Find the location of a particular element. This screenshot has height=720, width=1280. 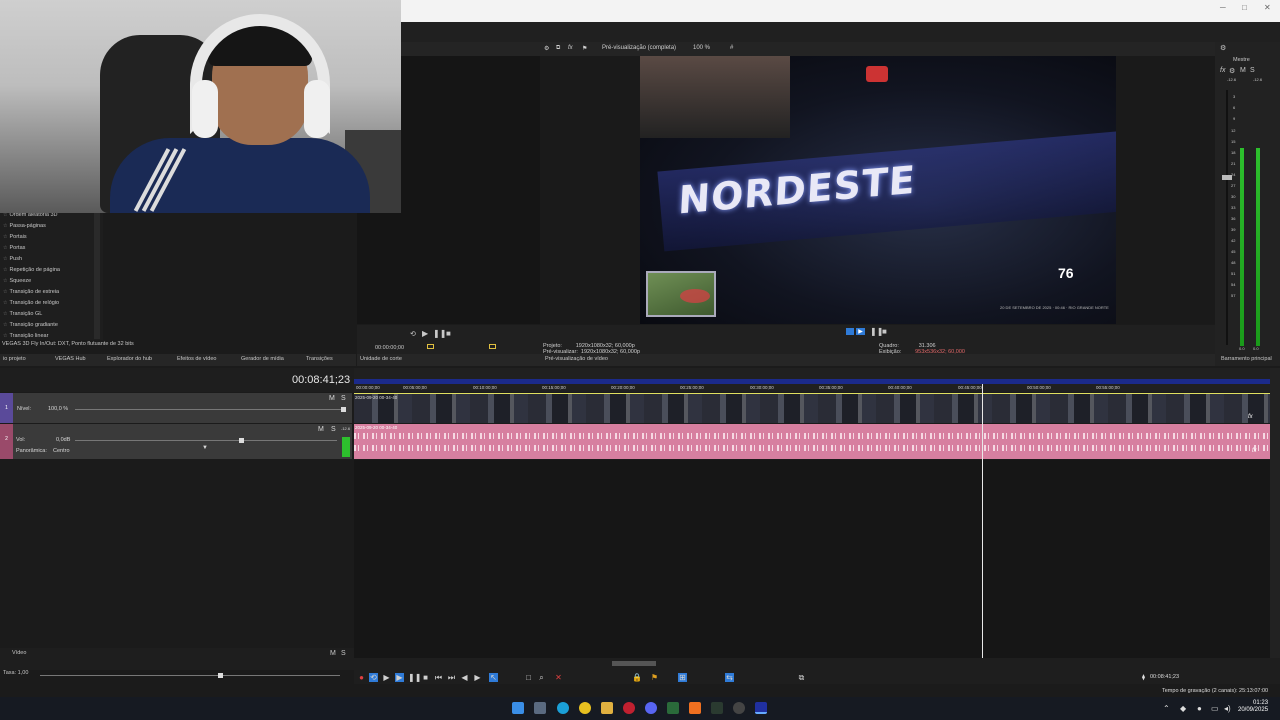

gear-icon: ⚙ is located at coordinates (546, 48).